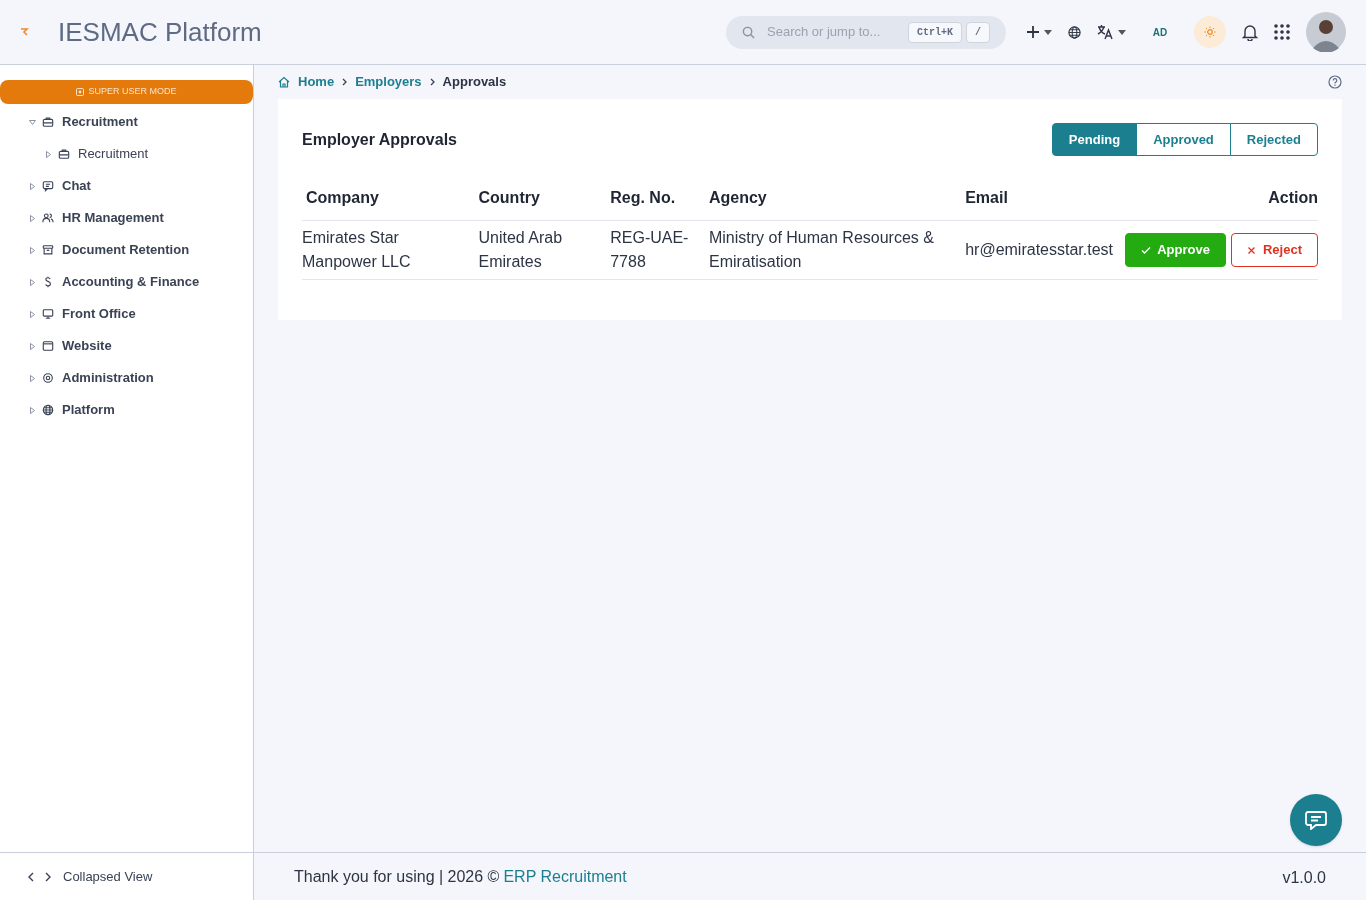 The width and height of the screenshot is (1366, 900). I want to click on plus-icon, so click(1033, 32).